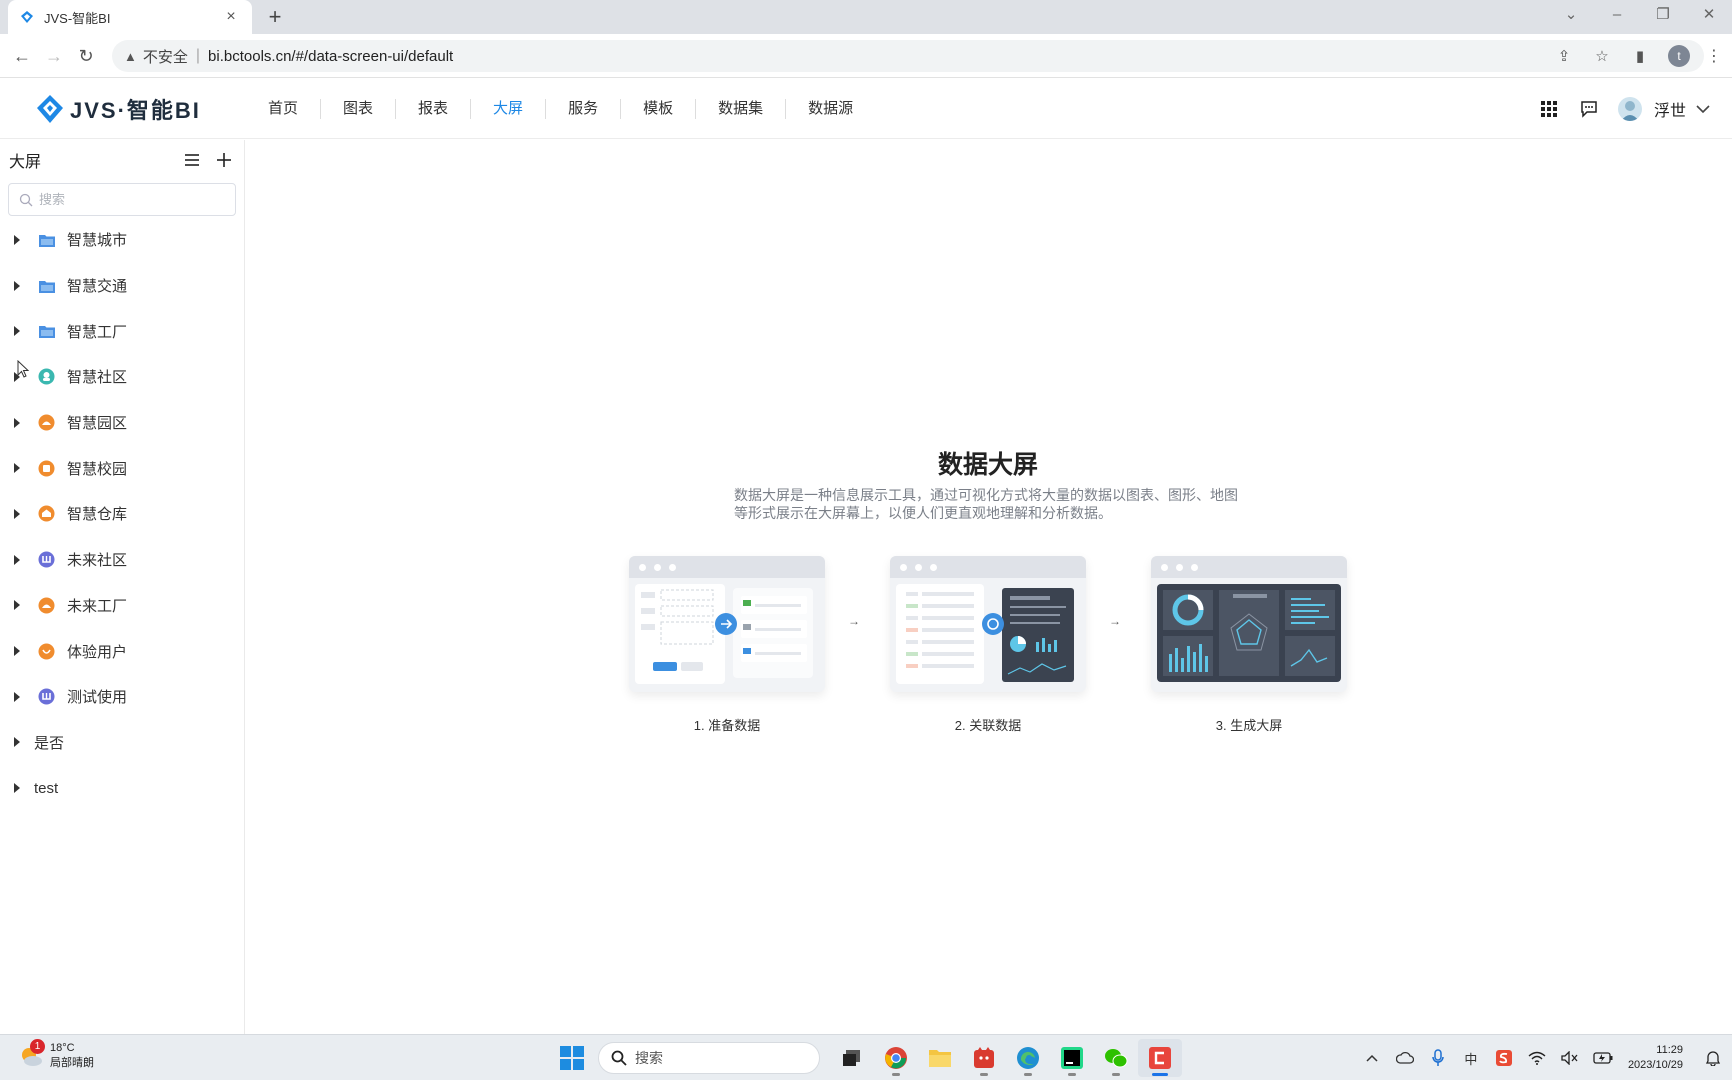 The width and height of the screenshot is (1732, 1080). I want to click on window-controls: ⌄ – ❐ ✕, so click(1640, 17).